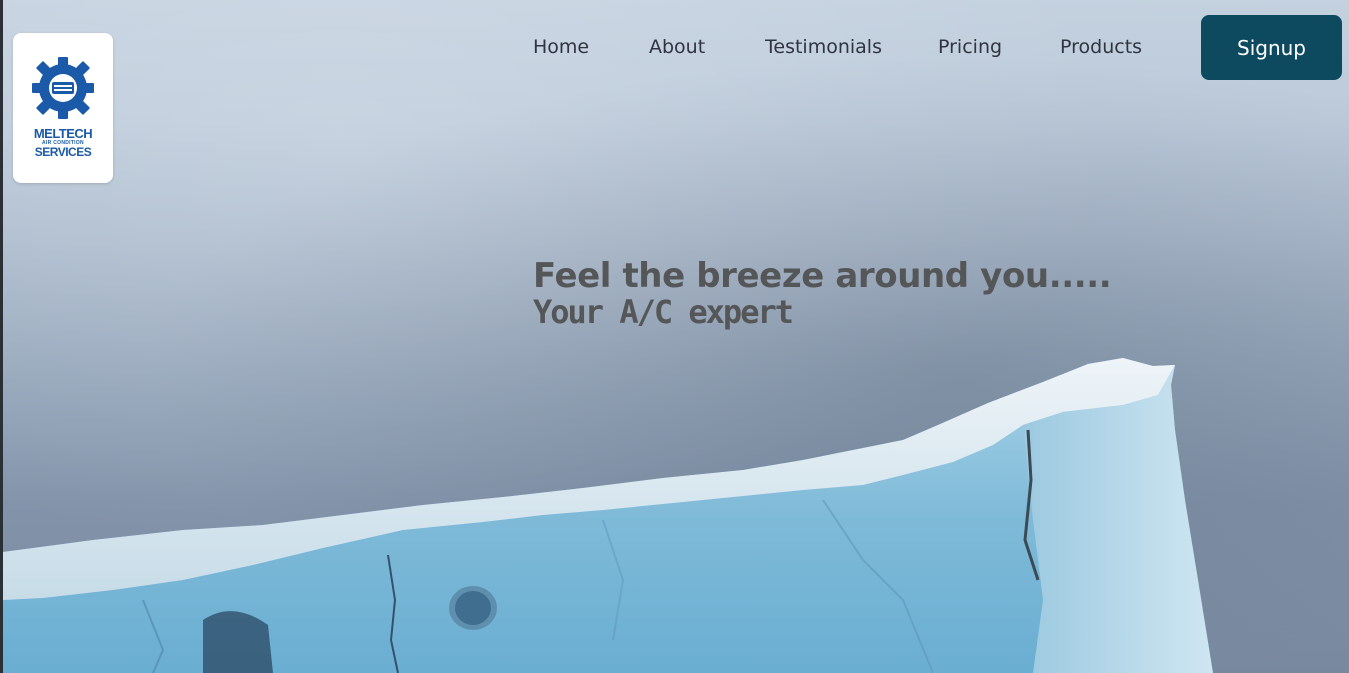  What do you see at coordinates (970, 49) in the screenshot?
I see `nav-link-pricing: Pricing` at bounding box center [970, 49].